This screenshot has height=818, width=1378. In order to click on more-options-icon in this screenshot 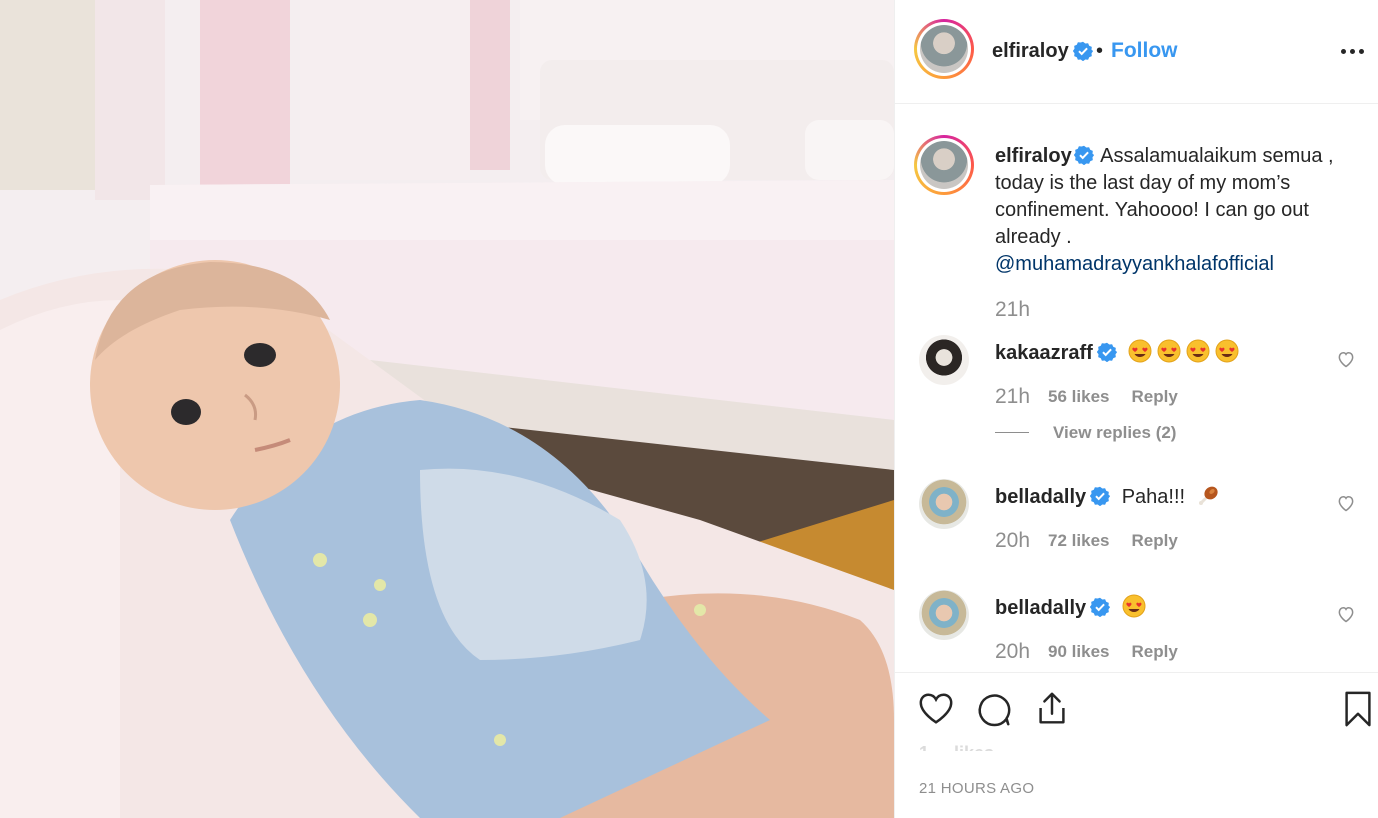, I will do `click(1353, 51)`.